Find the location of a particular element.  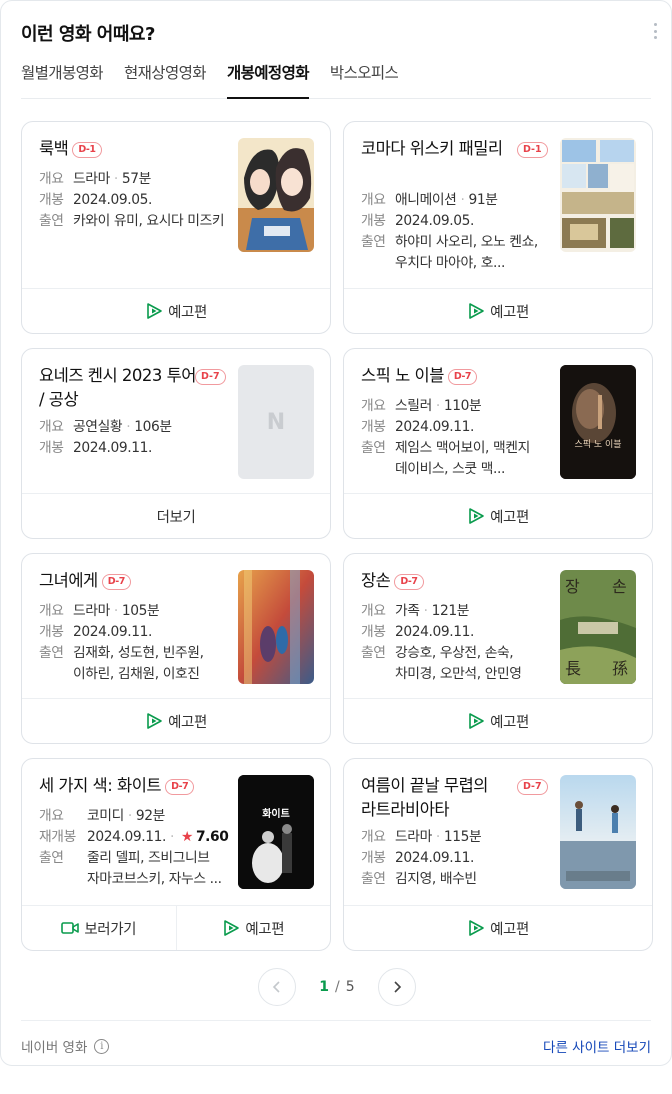

more-button: 더보기 is located at coordinates (176, 516).